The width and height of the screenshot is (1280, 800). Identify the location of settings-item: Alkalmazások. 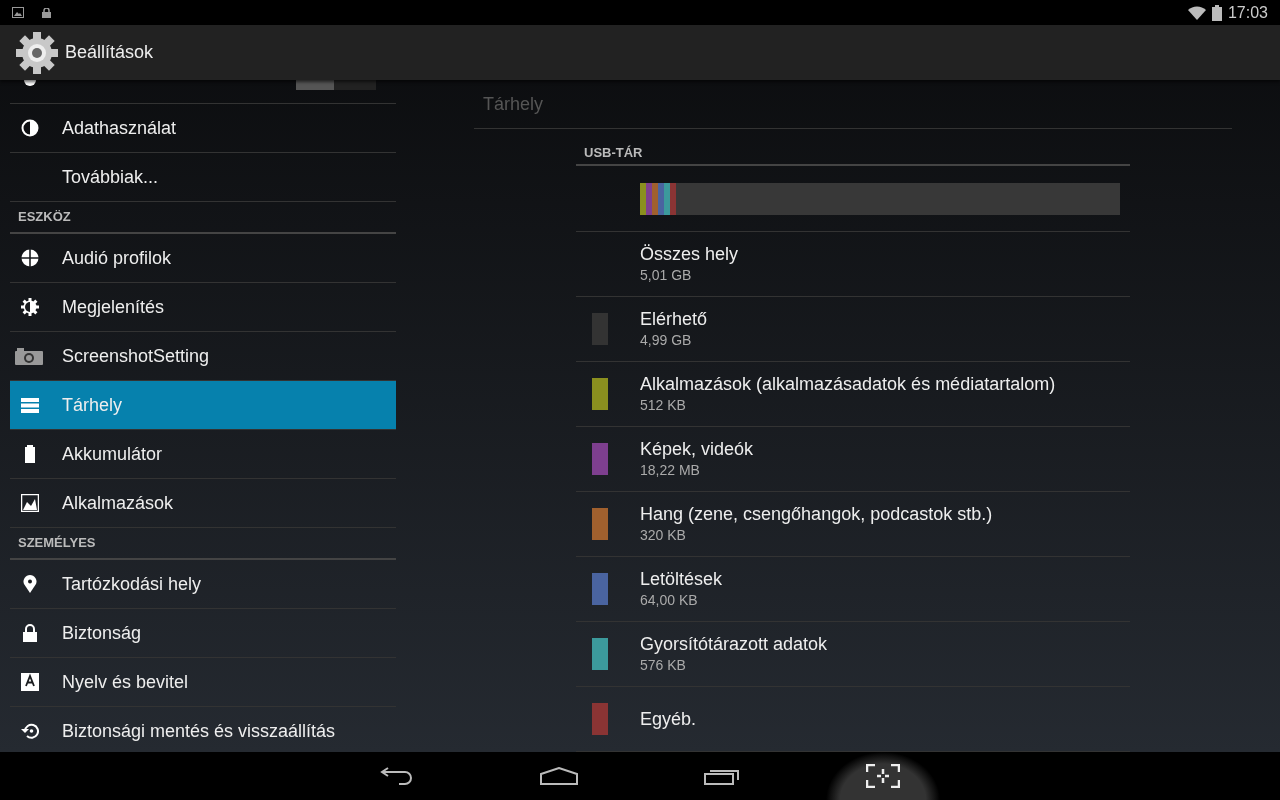
(203, 503).